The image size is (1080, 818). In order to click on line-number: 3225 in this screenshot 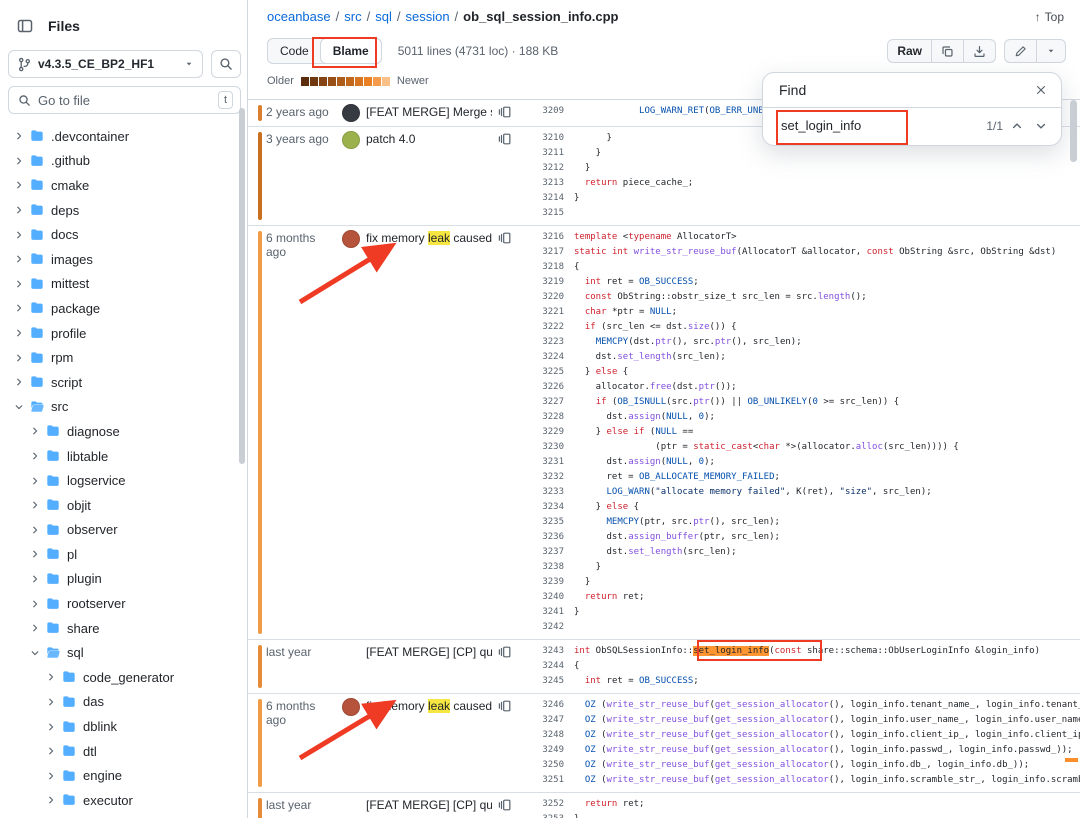, I will do `click(544, 372)`.